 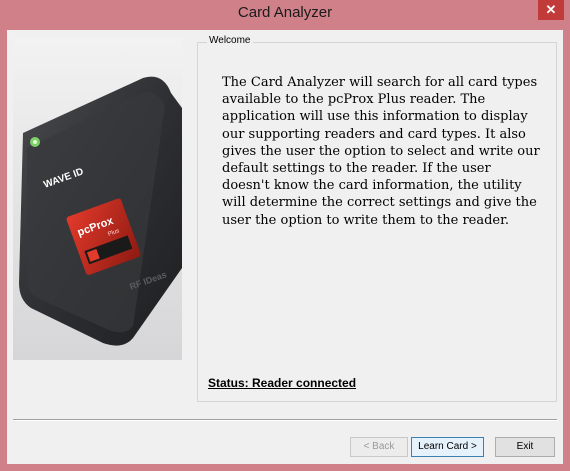 What do you see at coordinates (282, 383) in the screenshot?
I see `status-text: Status: Reader connected` at bounding box center [282, 383].